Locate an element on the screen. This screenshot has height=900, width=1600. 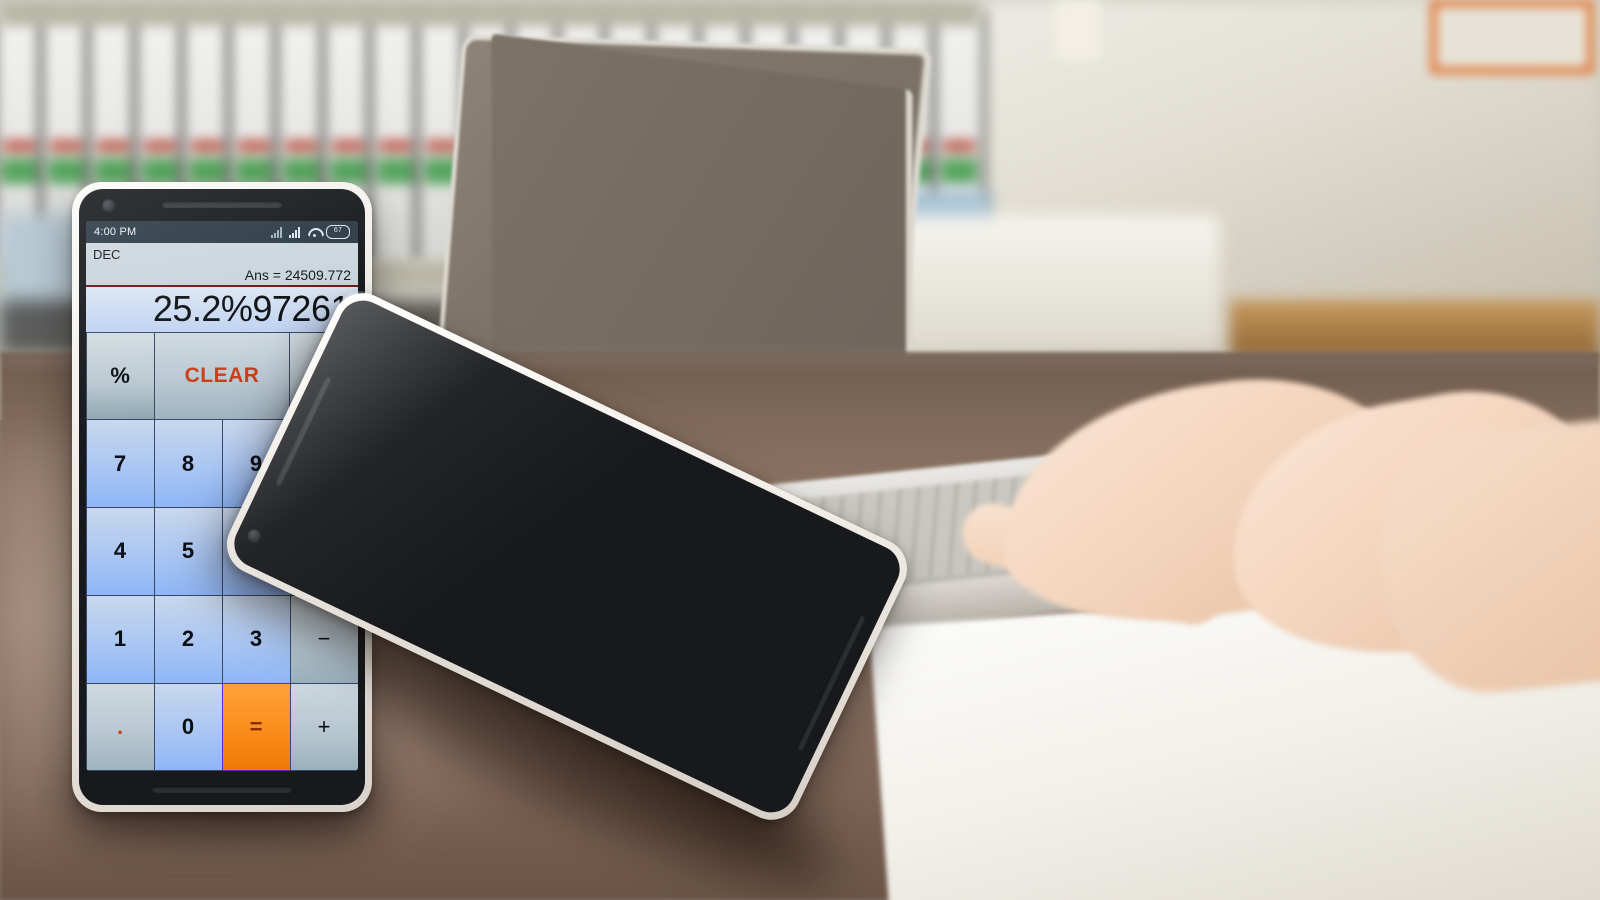
key-0-label: 0 is located at coordinates (188, 727).